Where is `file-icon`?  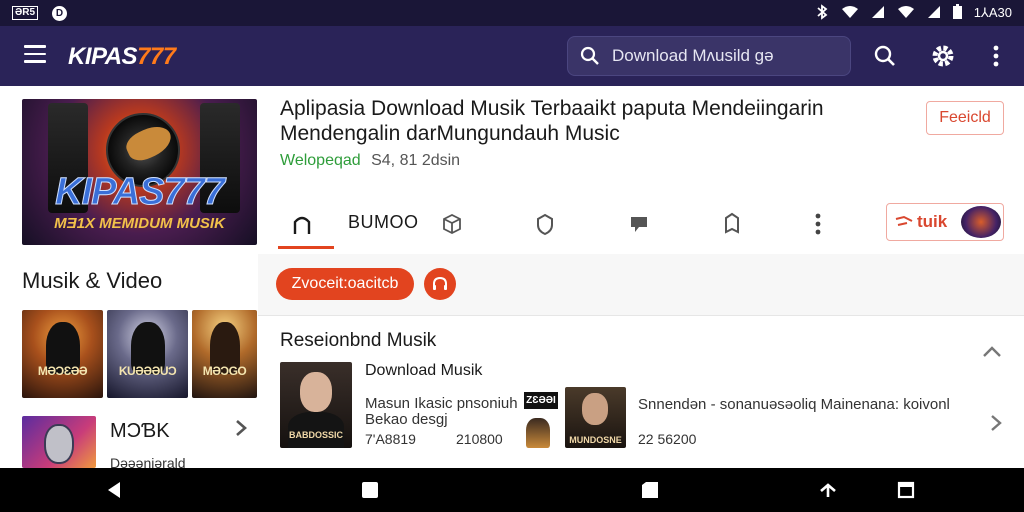
file-icon is located at coordinates (650, 490).